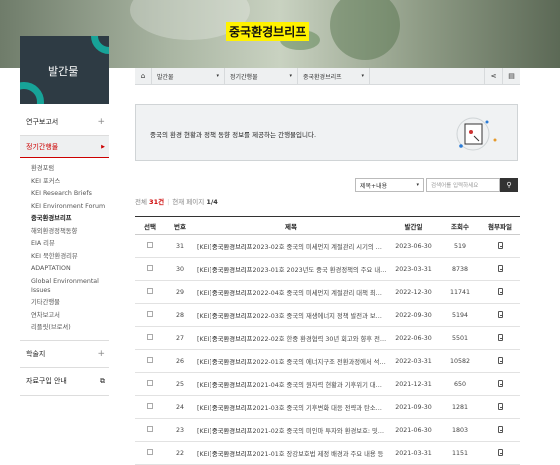 The height and width of the screenshot is (465, 560). What do you see at coordinates (70, 302) in the screenshot?
I see `sidebar-subitem: 기타간행물` at bounding box center [70, 302].